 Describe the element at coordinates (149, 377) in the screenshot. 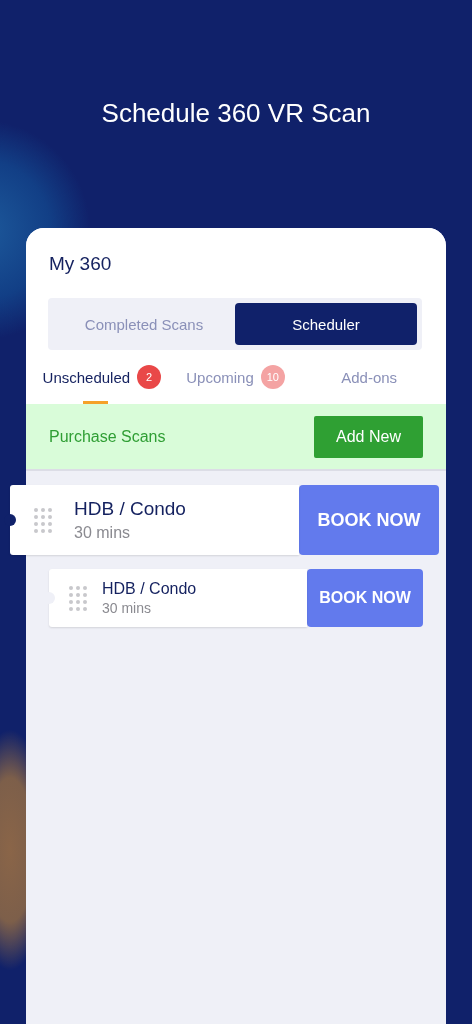

I see `count-badge: 2` at that location.